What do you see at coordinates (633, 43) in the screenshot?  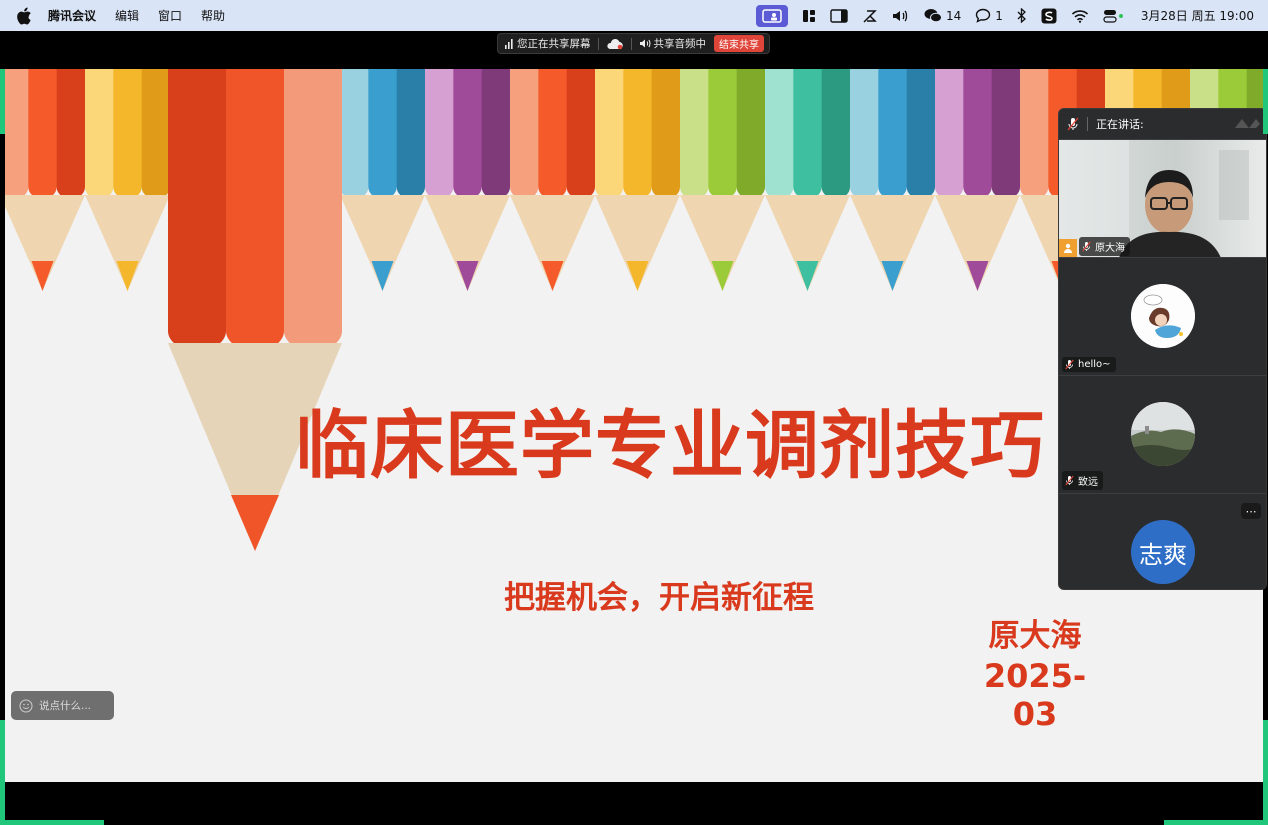 I see `screen-share-toolbar: 您正在共享屏幕 共享音频中 结束共享` at bounding box center [633, 43].